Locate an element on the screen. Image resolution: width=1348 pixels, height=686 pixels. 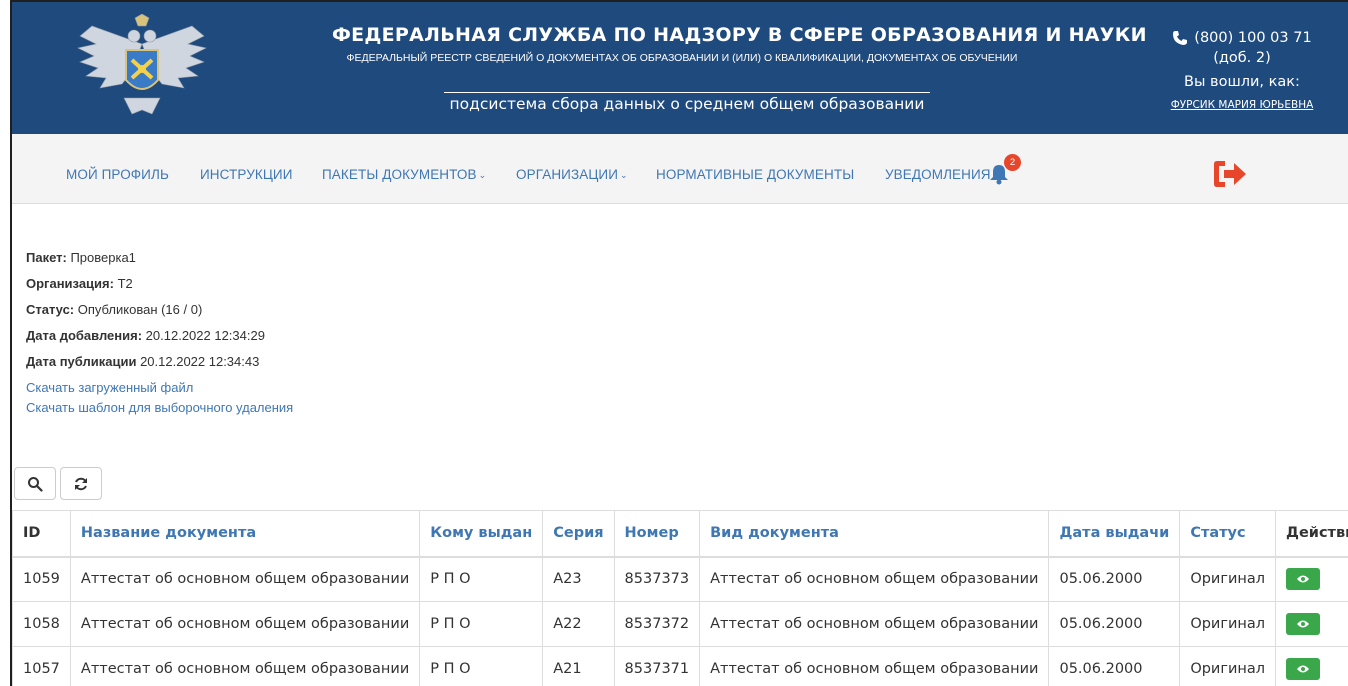
column-header-document-name: Название документа is located at coordinates (245, 534).